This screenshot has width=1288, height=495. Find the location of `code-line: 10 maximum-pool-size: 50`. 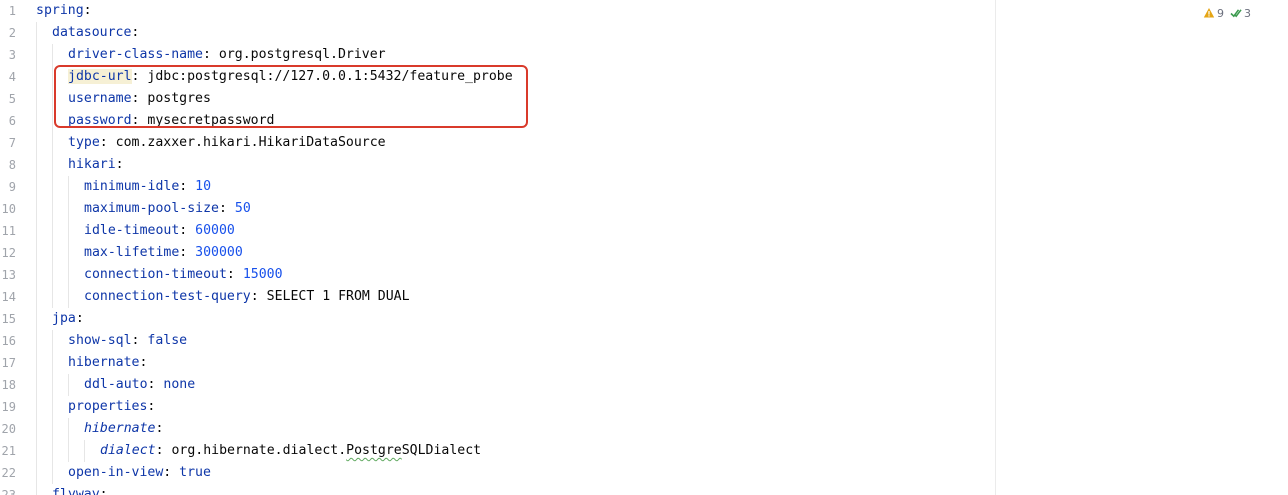

code-line: 10 maximum-pool-size: 50 is located at coordinates (644, 209).